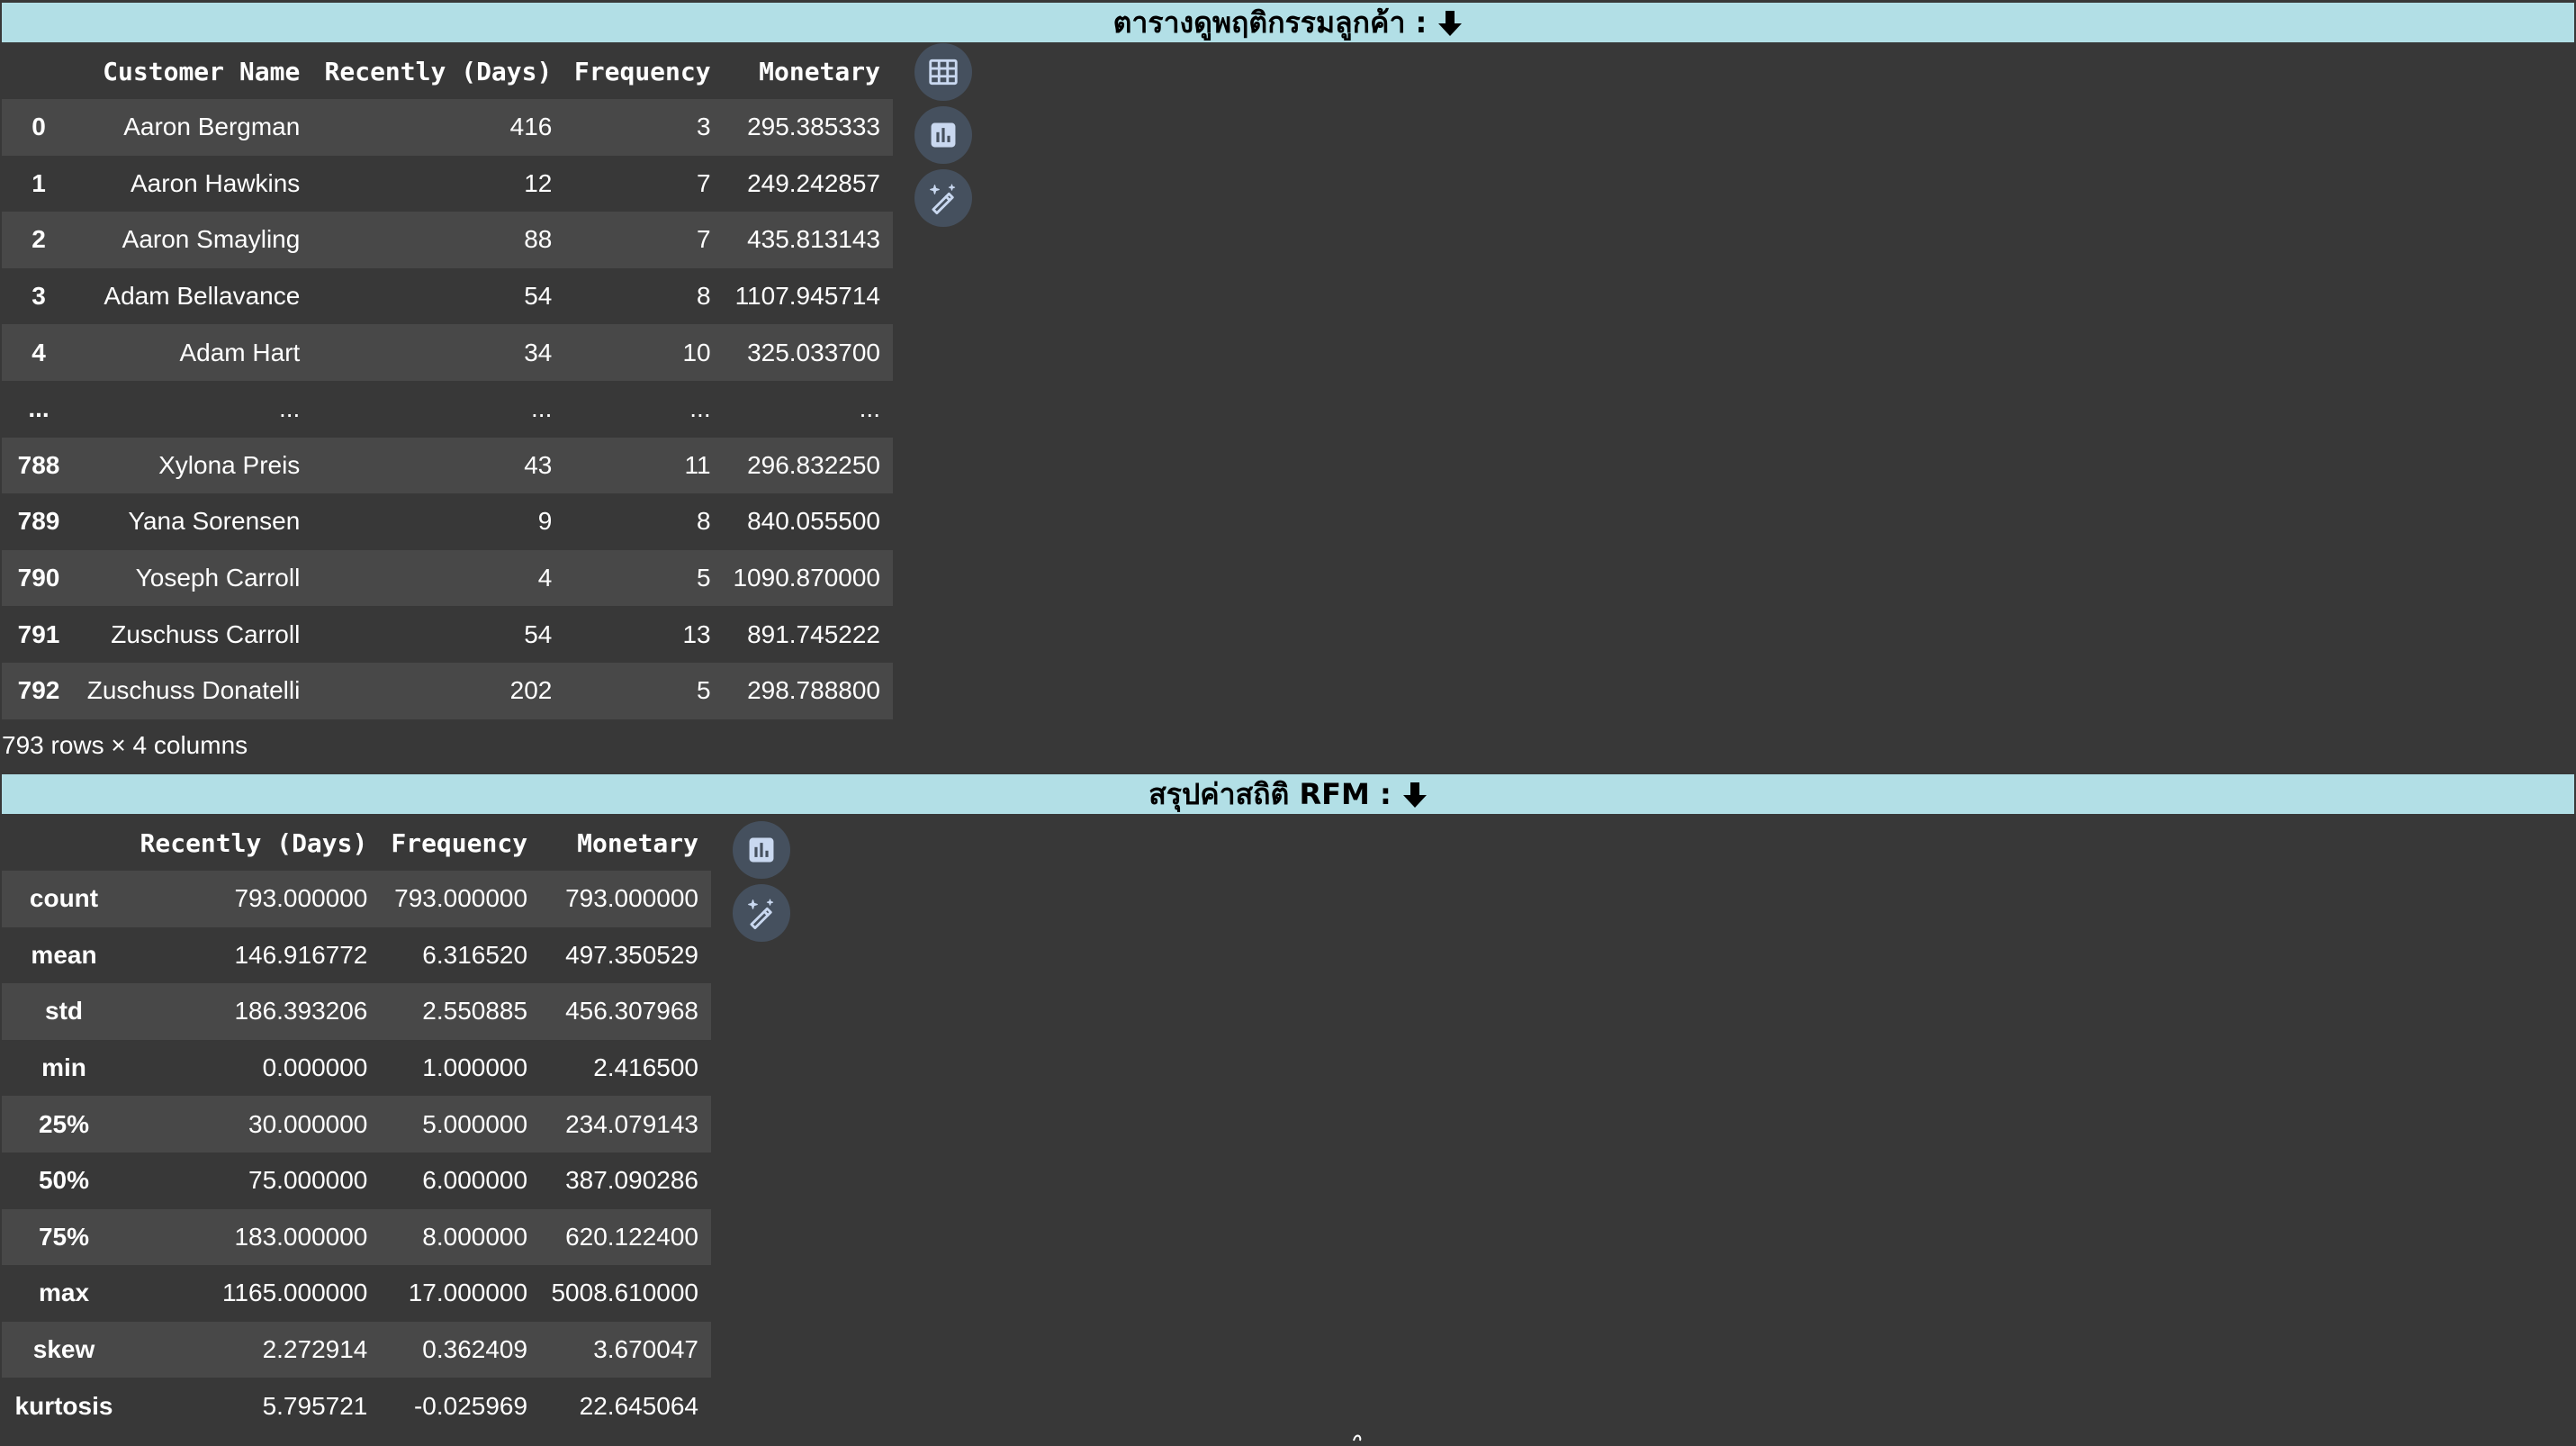  Describe the element at coordinates (813, 239) in the screenshot. I see `monetary-cell: 435.813143` at that location.